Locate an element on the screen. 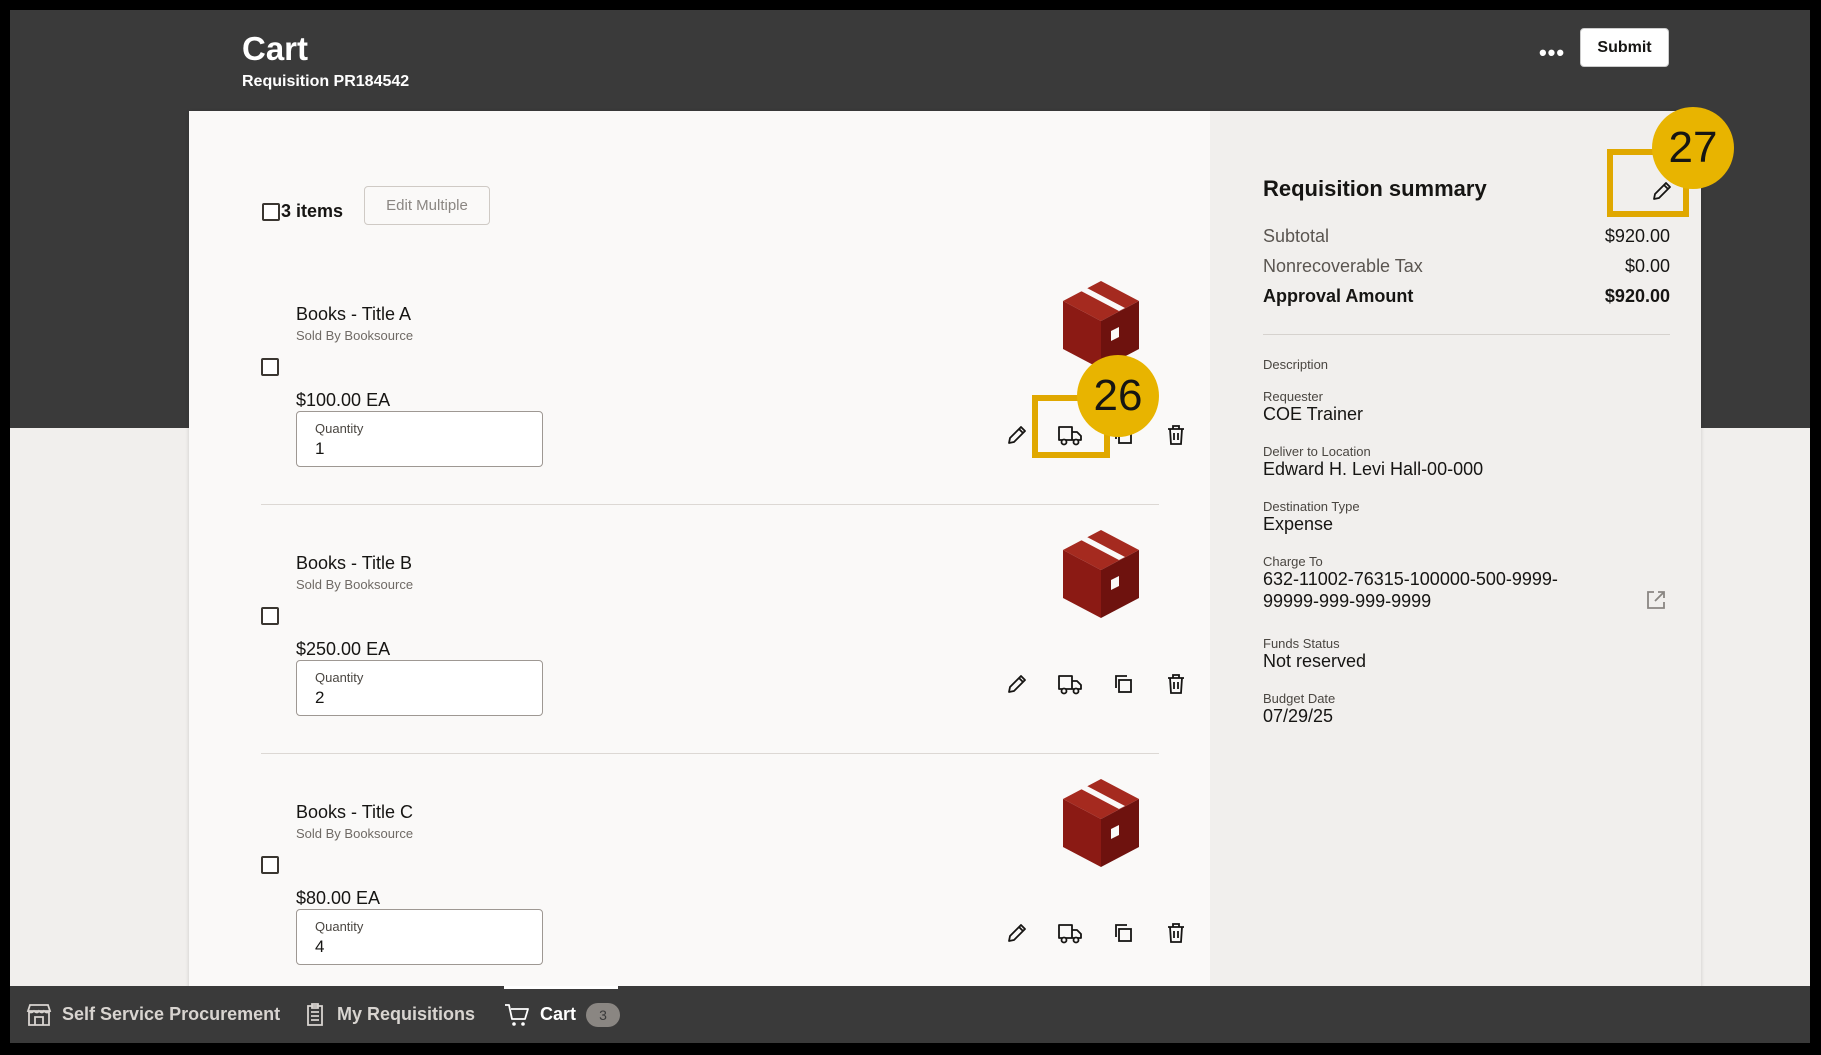 Image resolution: width=1821 pixels, height=1055 pixels. tax-label: Nonrecoverable Tax is located at coordinates (1343, 266).